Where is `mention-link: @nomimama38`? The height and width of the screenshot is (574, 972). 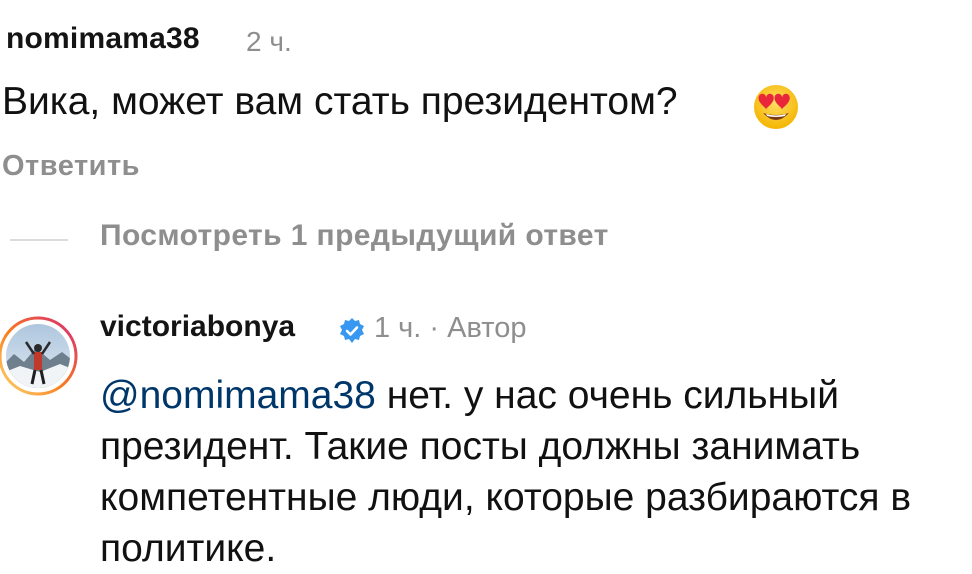
mention-link: @nomimama38 is located at coordinates (238, 395).